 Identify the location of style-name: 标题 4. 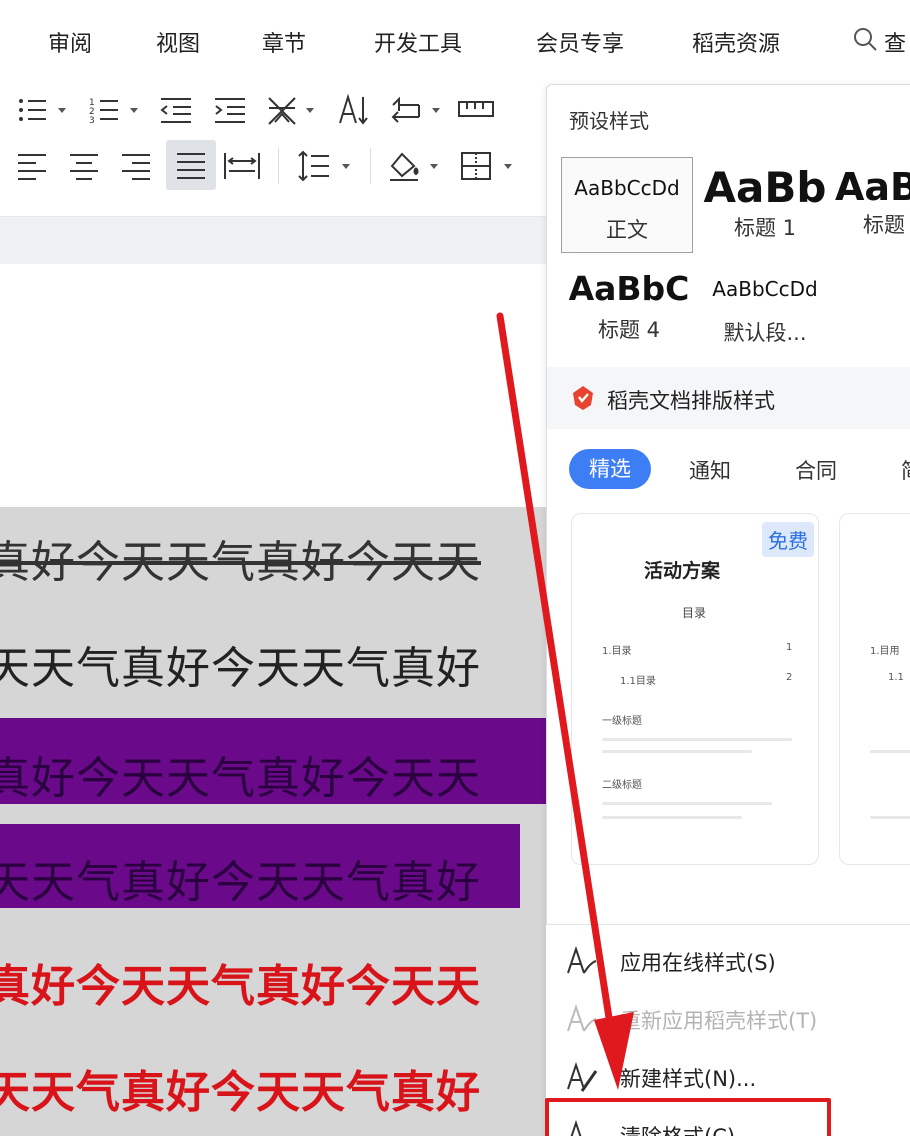
(629, 330).